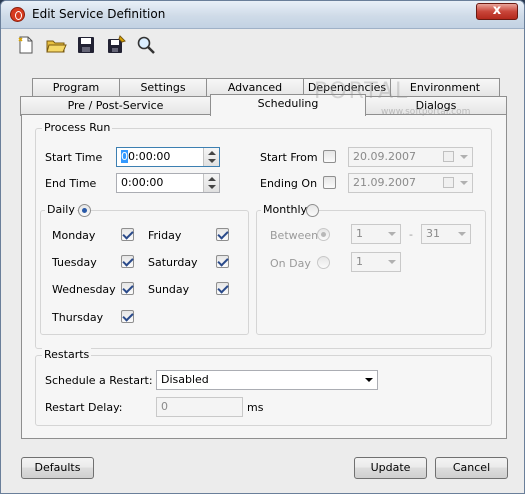  I want to click on ending-on-date-field: 21.09.2007, so click(410, 183).